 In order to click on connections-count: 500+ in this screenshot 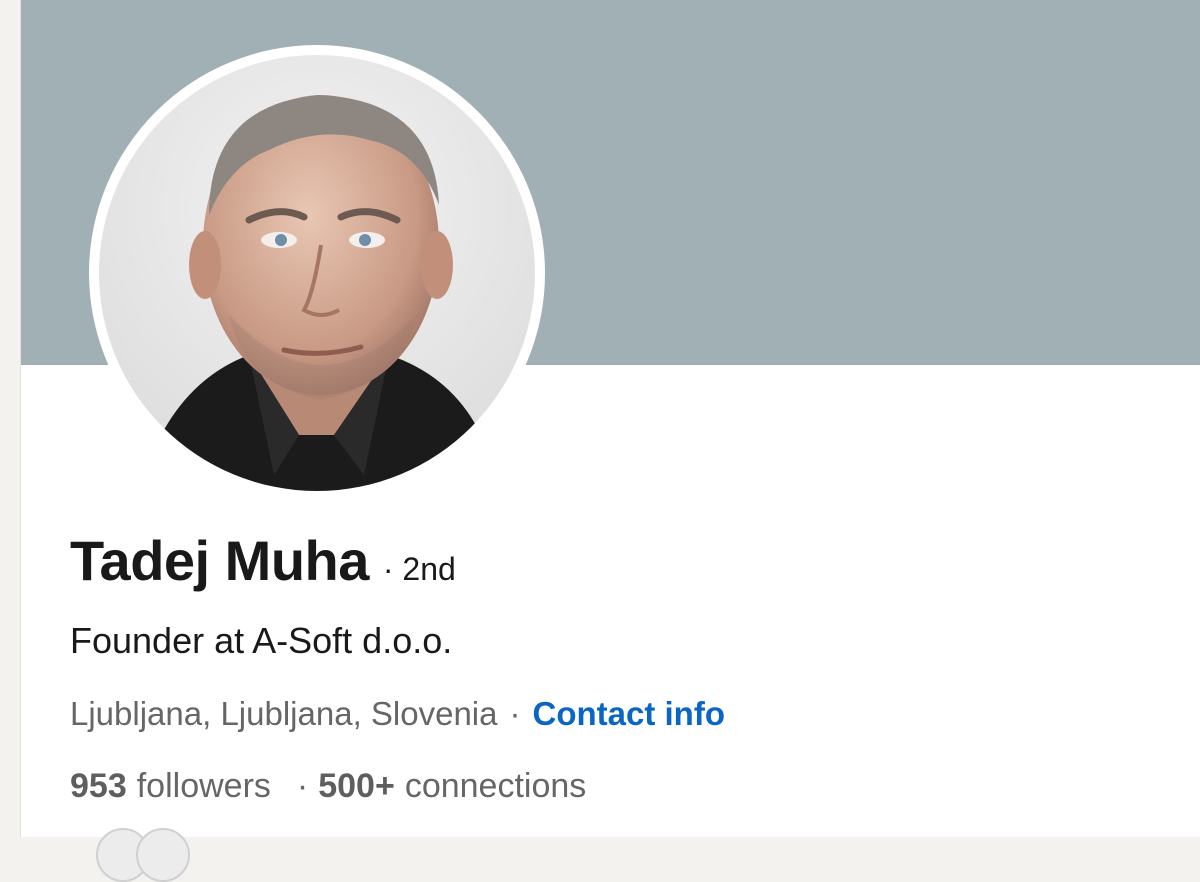, I will do `click(356, 786)`.